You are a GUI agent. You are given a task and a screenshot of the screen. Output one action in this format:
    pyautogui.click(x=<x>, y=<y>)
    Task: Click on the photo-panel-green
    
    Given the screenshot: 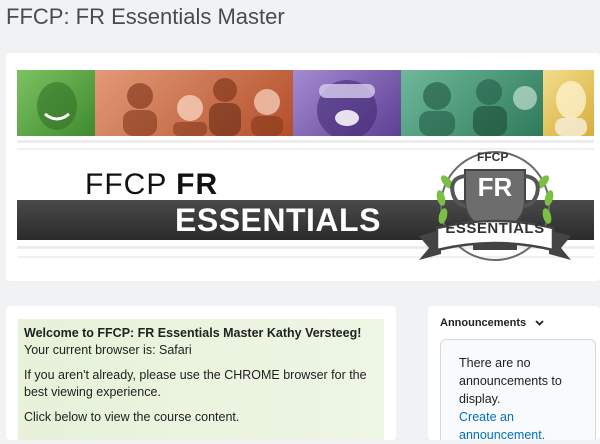 What is the action you would take?
    pyautogui.click(x=56, y=103)
    